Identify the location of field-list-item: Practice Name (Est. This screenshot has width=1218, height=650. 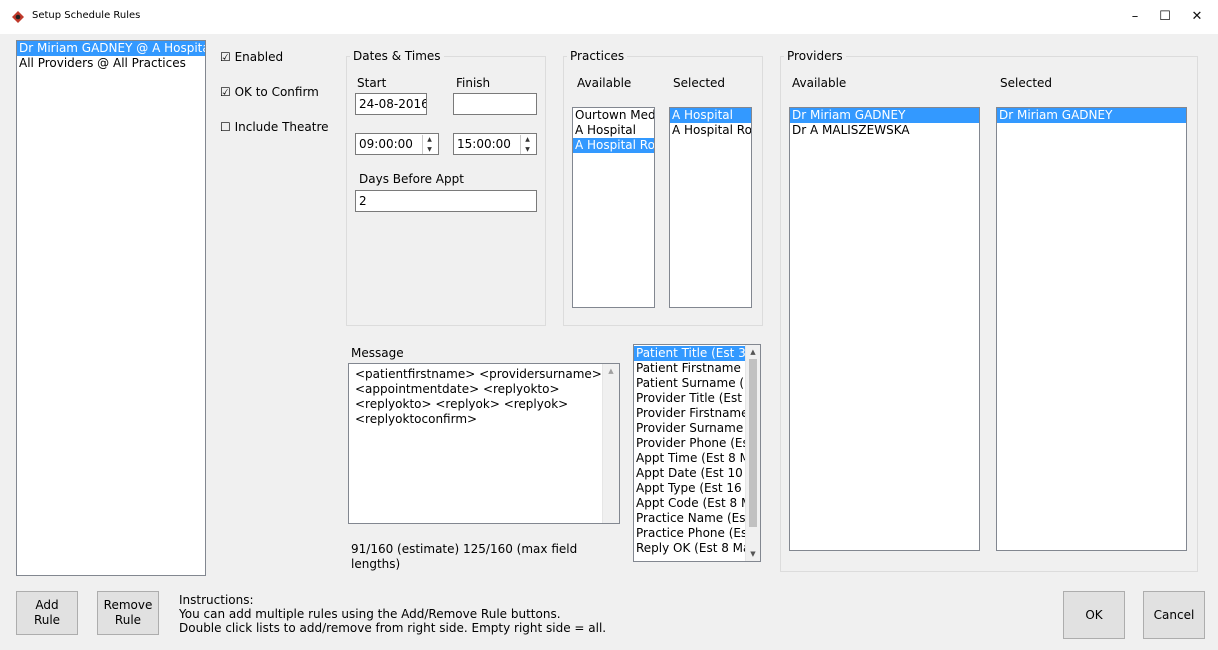
(690, 518).